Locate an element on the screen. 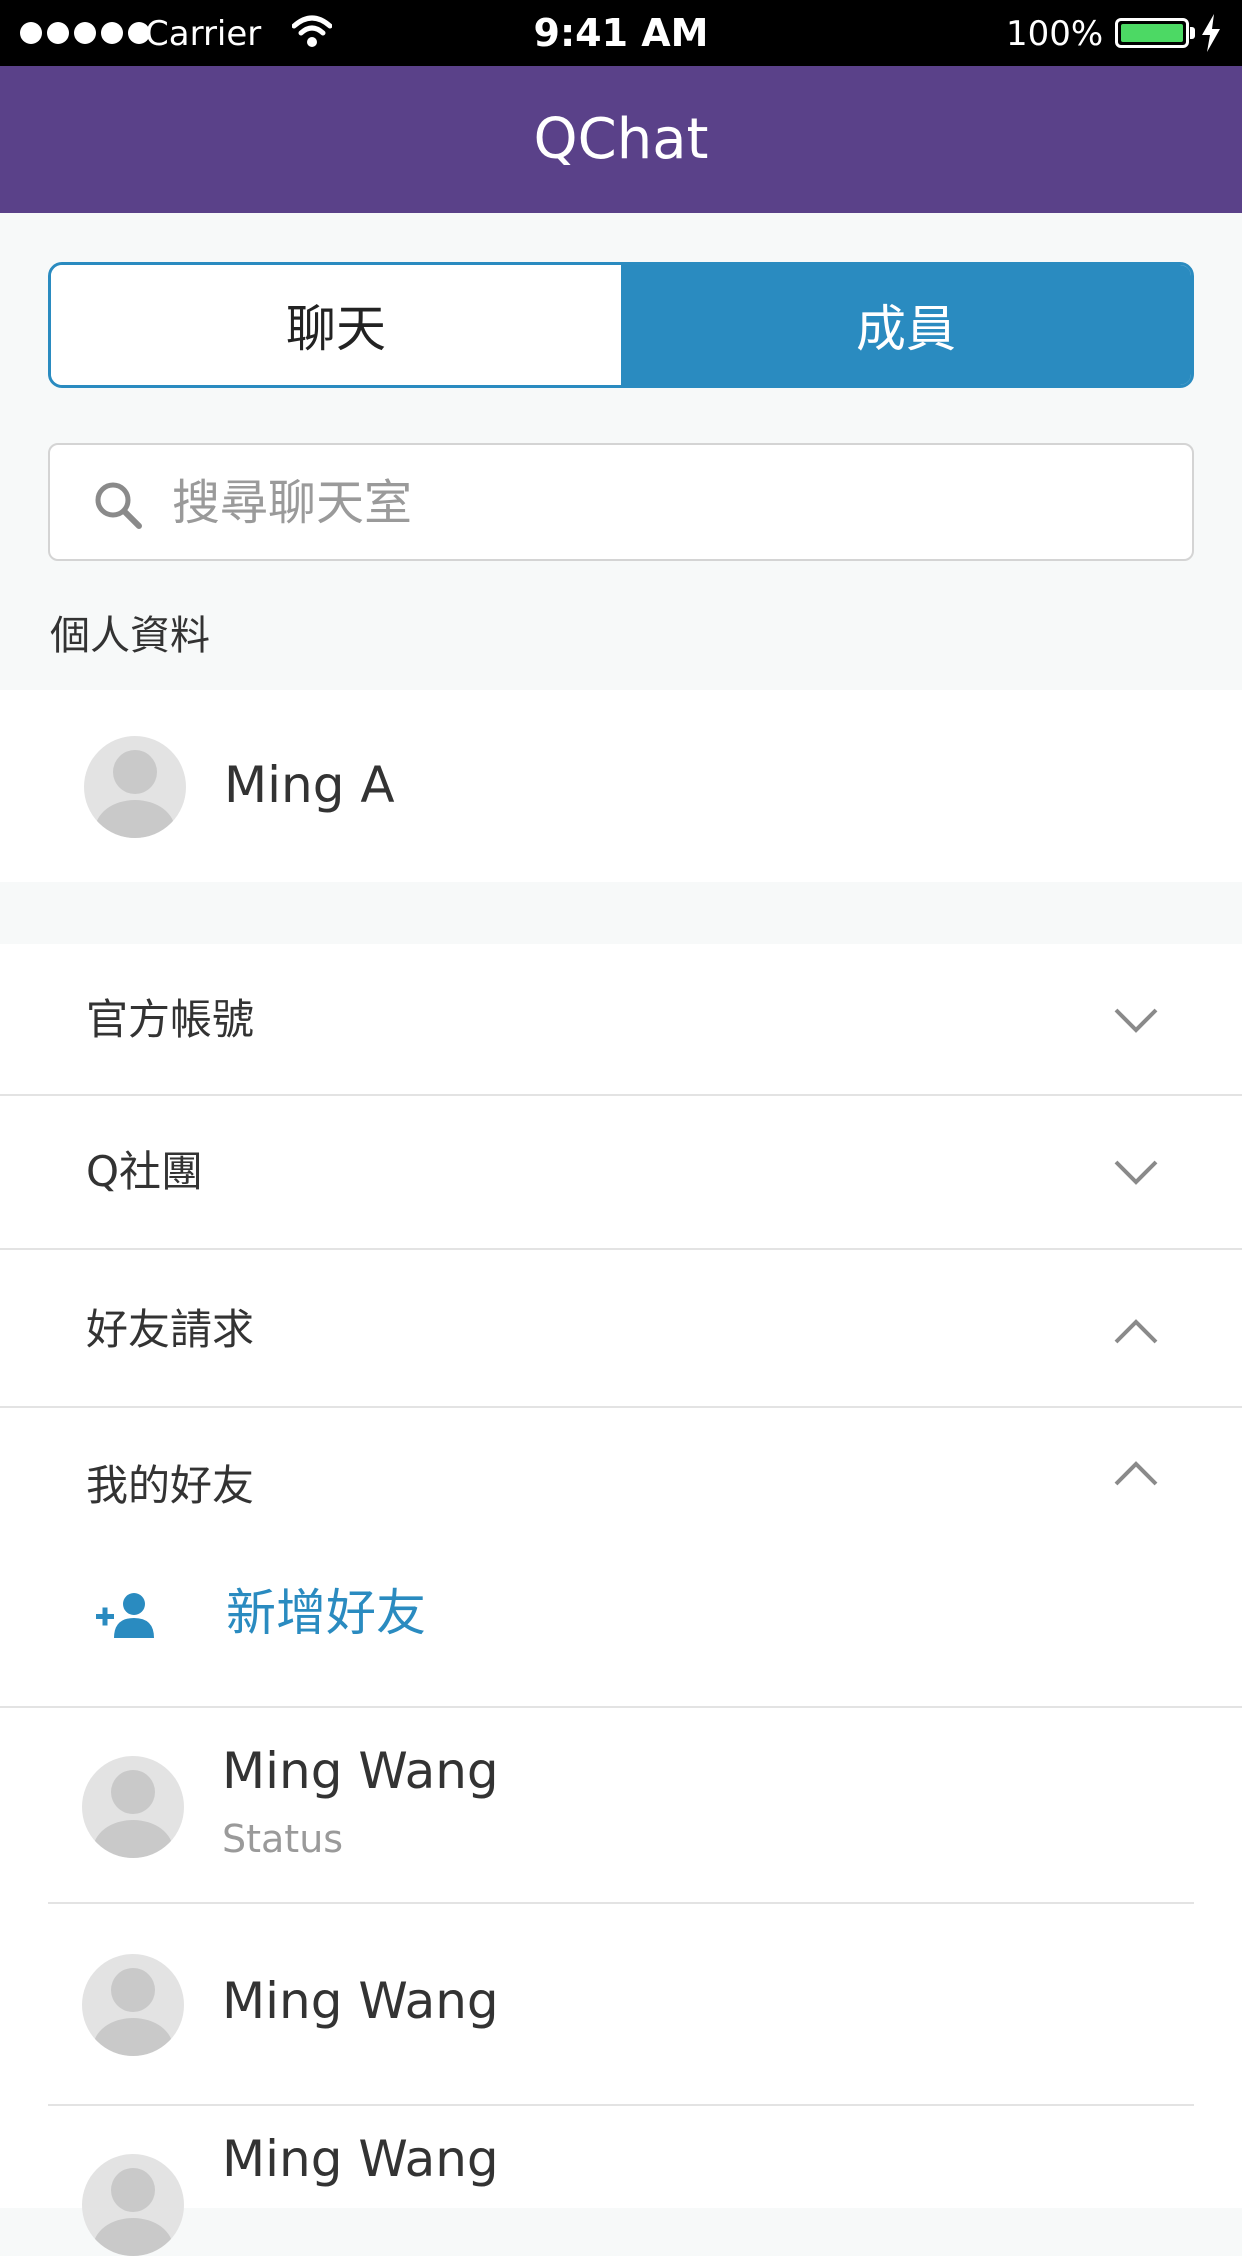  group-my-friends: 我的好友 is located at coordinates (621, 1483).